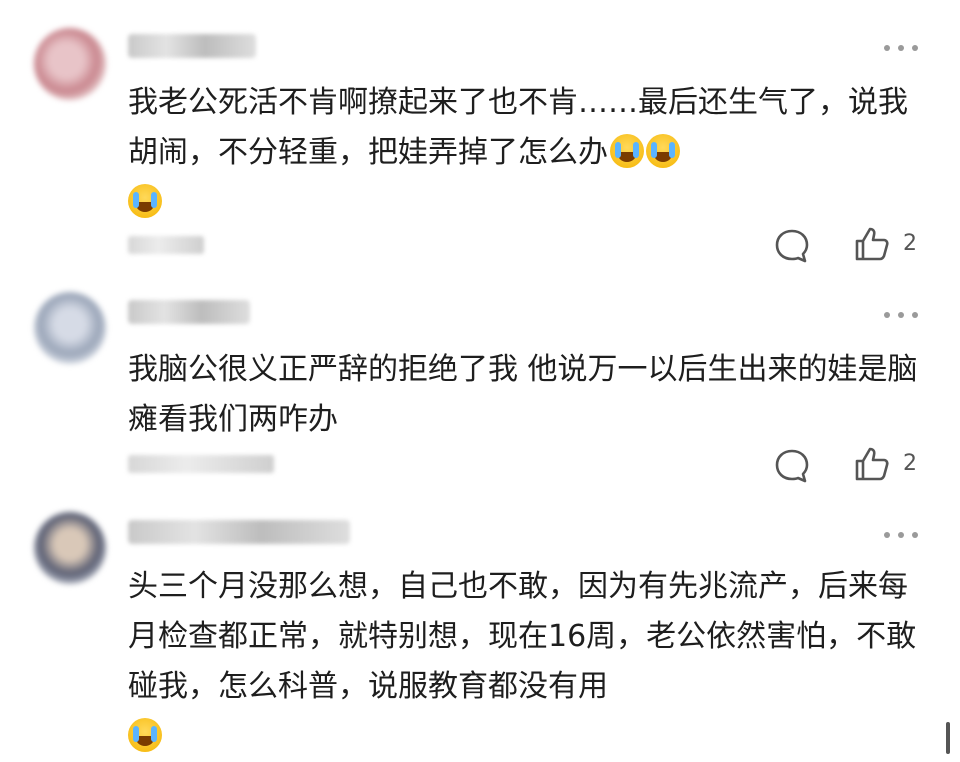  I want to click on comment-text: 我脑公很义正严辞的拒绝了我 他说万一以后生出来的娃是脑瘫看我们两咋办, so click(523, 394).